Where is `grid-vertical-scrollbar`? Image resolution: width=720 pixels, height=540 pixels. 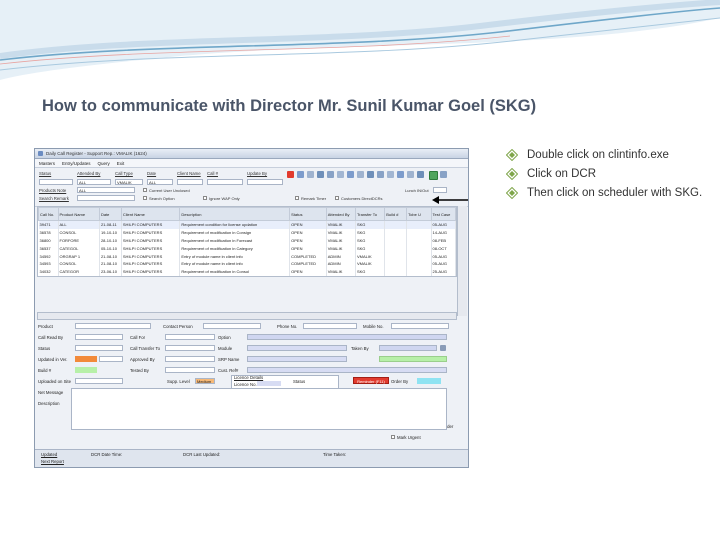
grid-vertical-scrollbar is located at coordinates (462, 261).